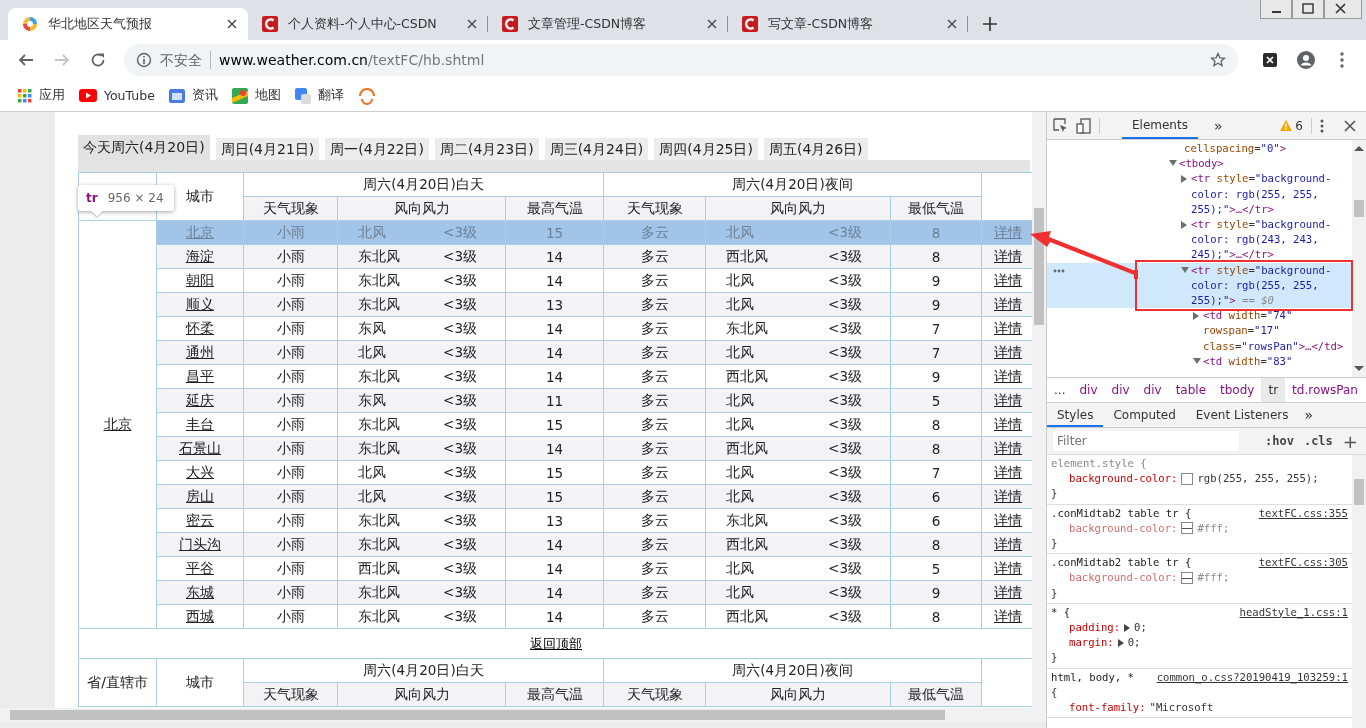  I want to click on day-tab: 周二(4月23日), so click(486, 149).